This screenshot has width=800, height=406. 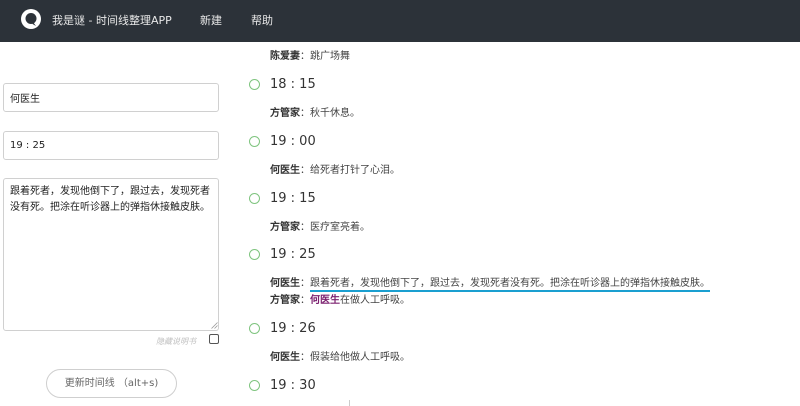 I want to click on timeline-line: 陈爱妻：跳广场舞, so click(x=310, y=54).